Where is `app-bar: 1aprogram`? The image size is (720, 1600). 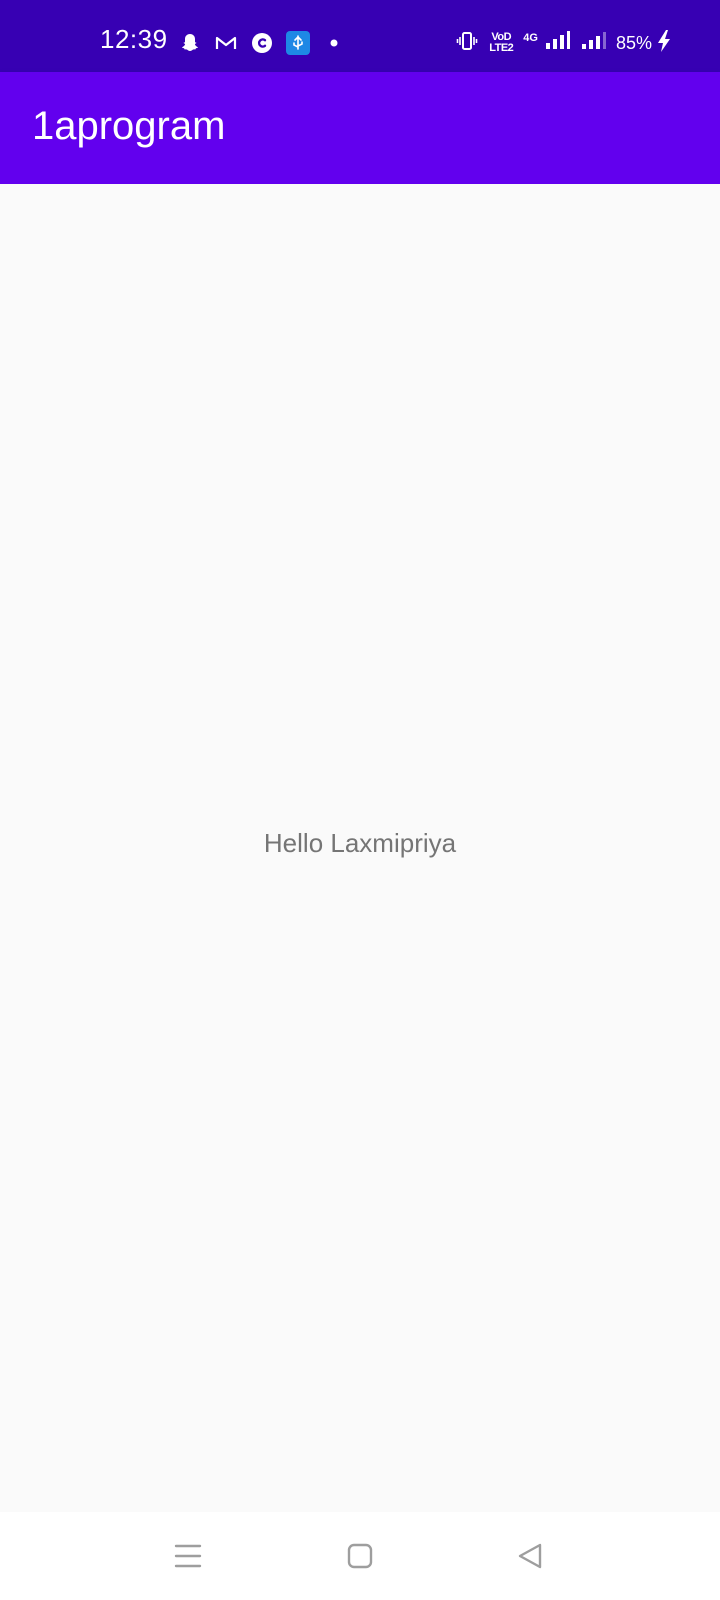
app-bar: 1aprogram is located at coordinates (360, 128).